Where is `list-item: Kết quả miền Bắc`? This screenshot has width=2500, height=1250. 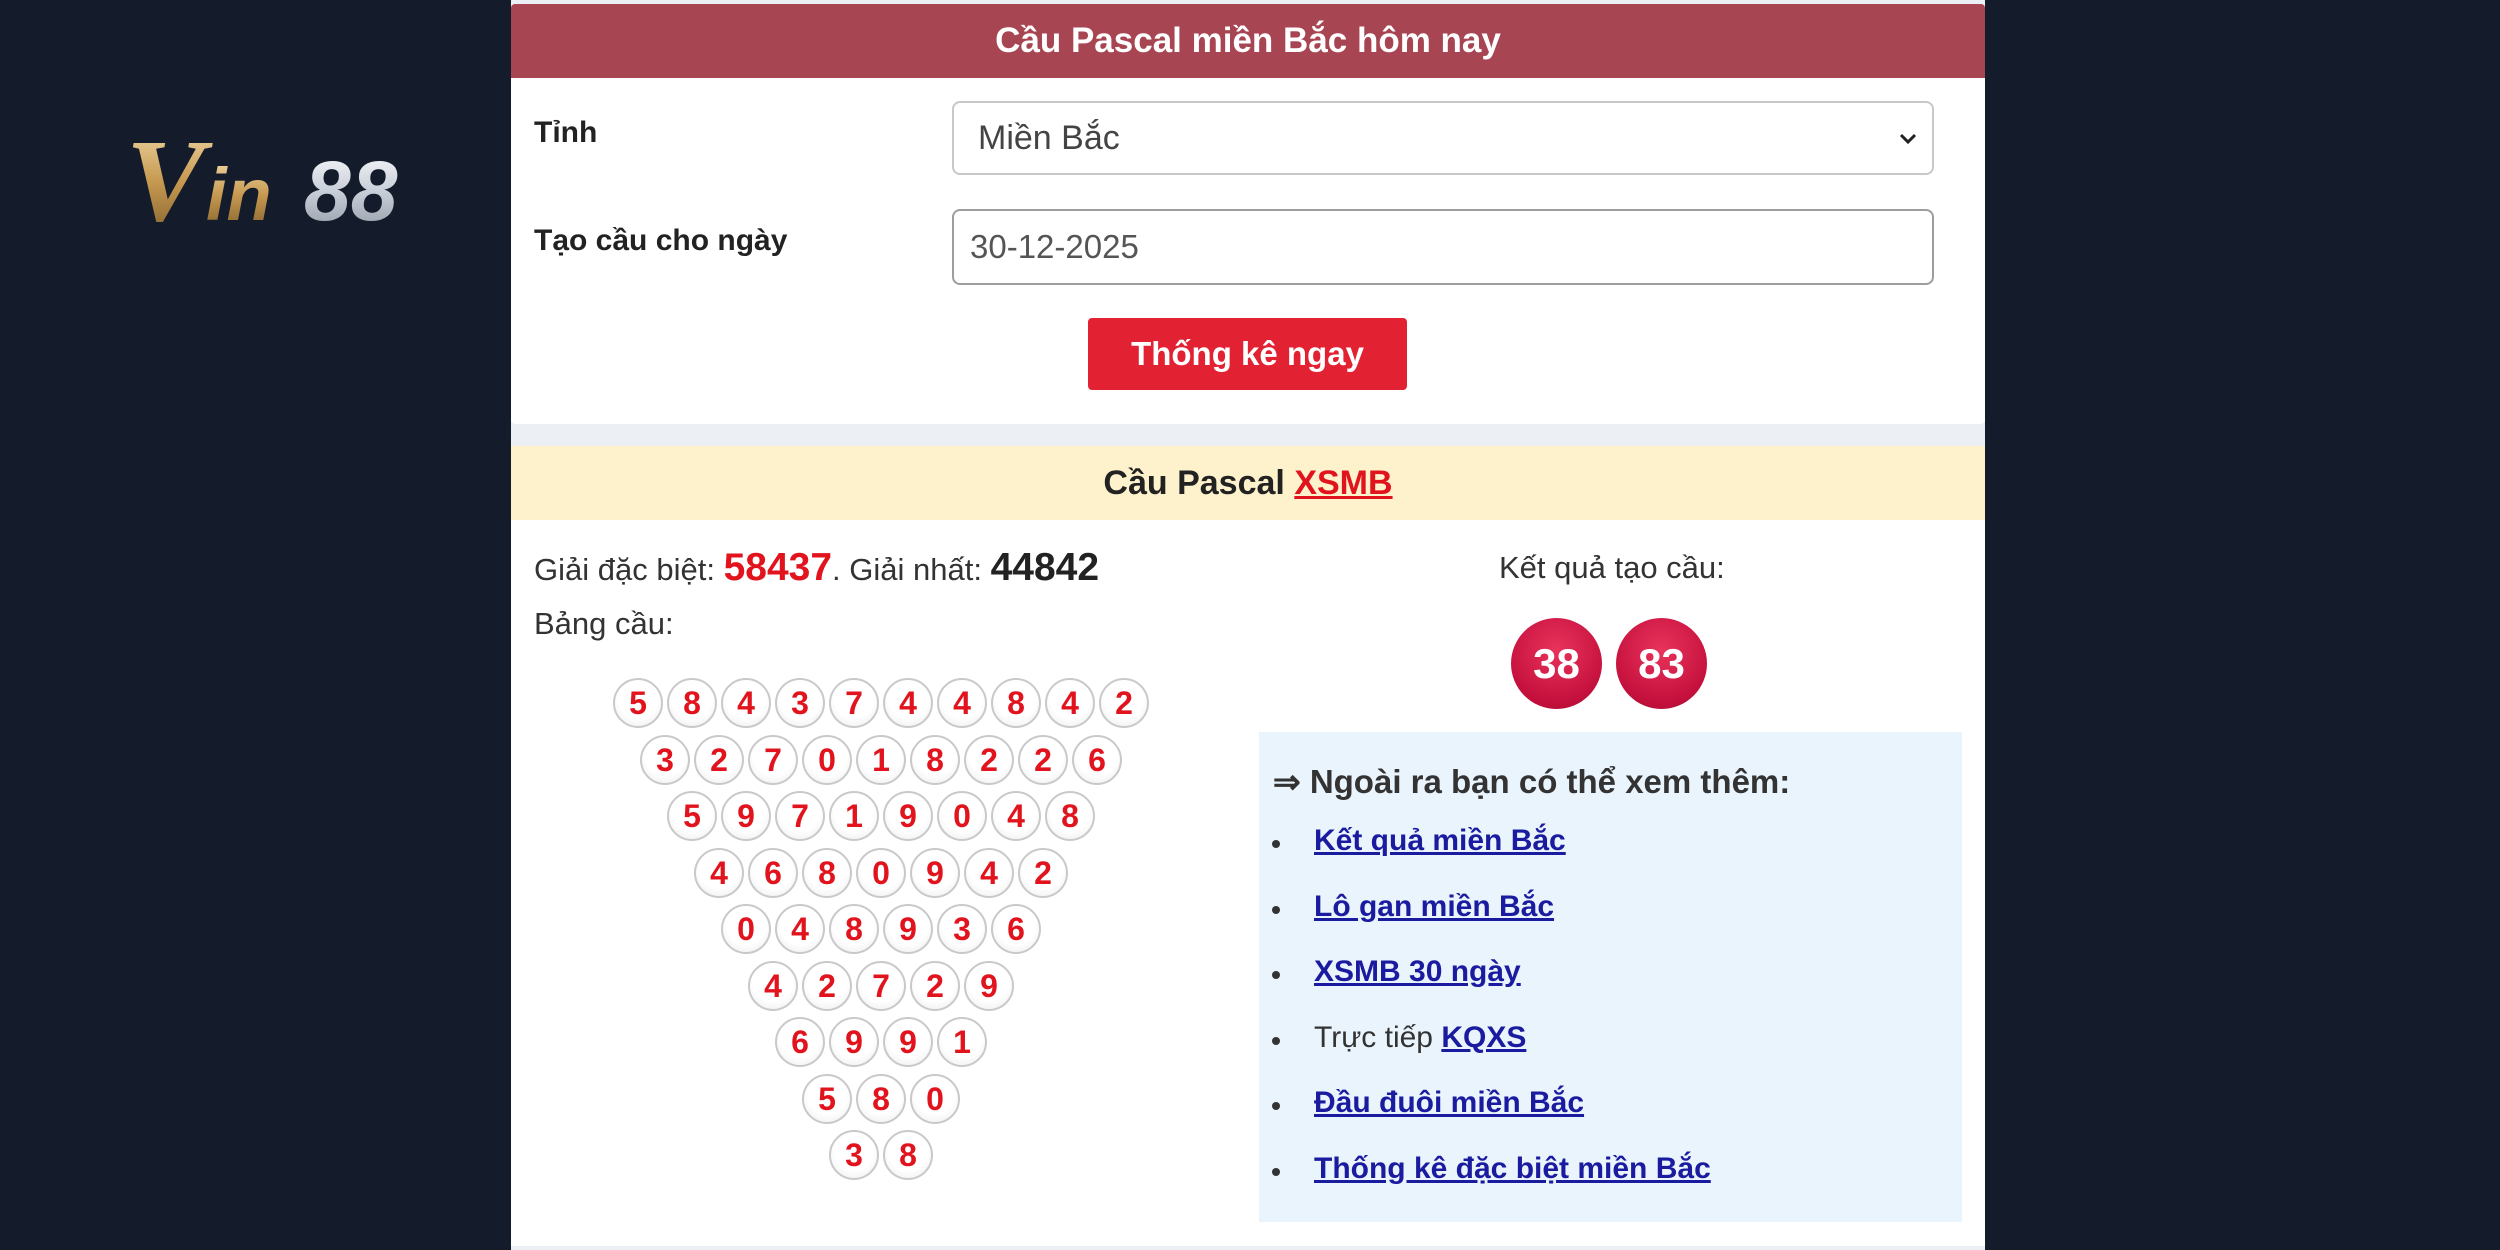 list-item: Kết quả miền Bắc is located at coordinates (1485, 857).